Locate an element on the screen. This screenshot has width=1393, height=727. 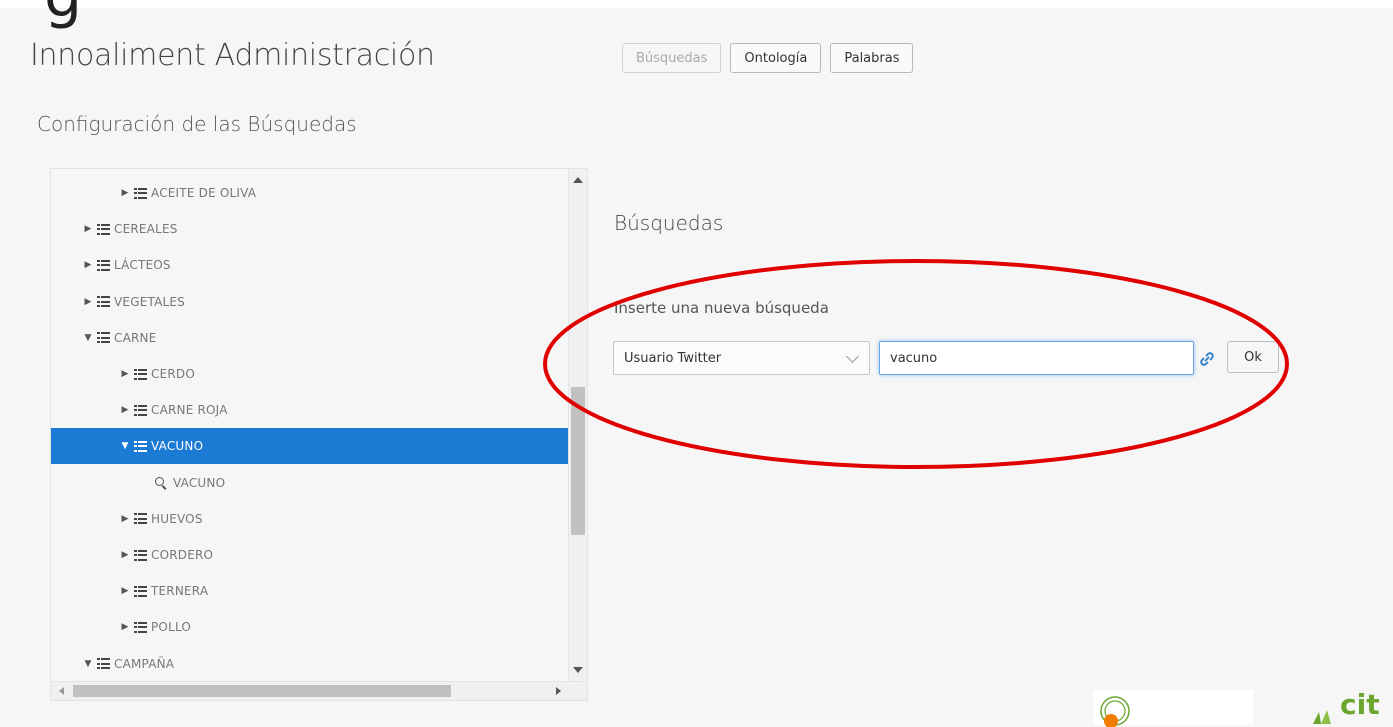
tree-item: ▼ CAMPAÑA is located at coordinates (310, 664).